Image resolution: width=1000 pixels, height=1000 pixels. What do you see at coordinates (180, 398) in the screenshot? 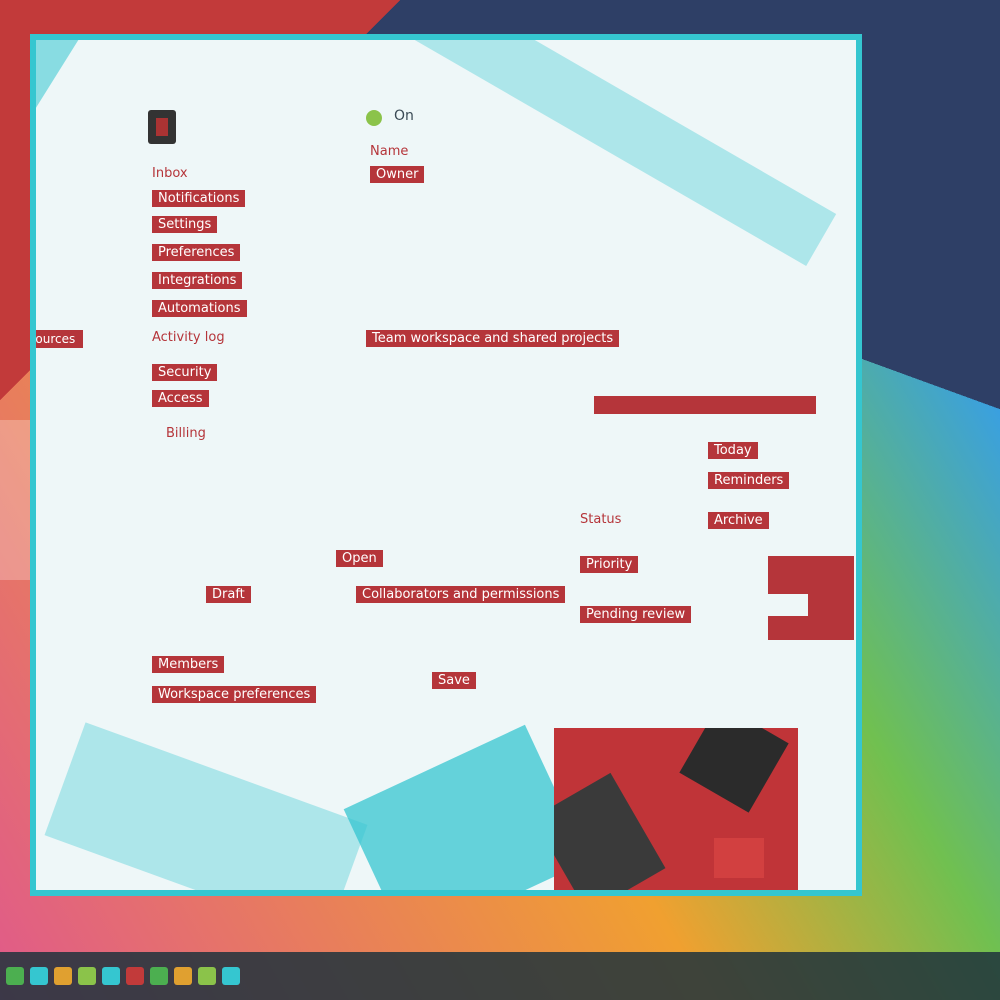
I see `nav-item: Access` at bounding box center [180, 398].